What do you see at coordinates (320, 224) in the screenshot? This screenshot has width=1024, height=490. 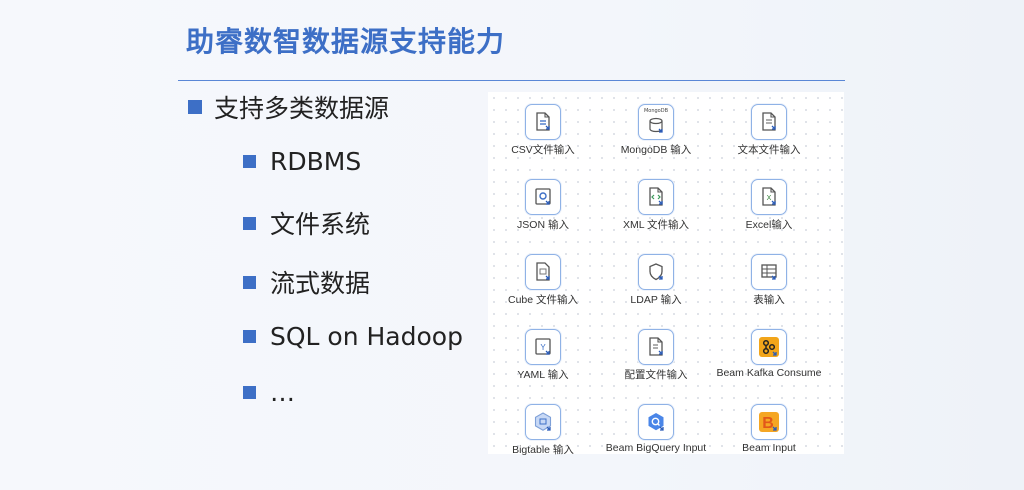 I see `sub-bullet-text: 文件系统` at bounding box center [320, 224].